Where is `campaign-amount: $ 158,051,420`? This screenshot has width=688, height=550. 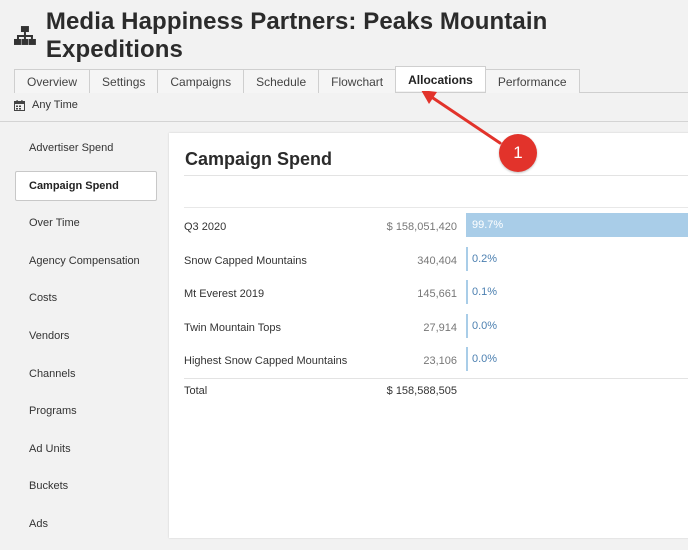
campaign-amount: $ 158,051,420 is located at coordinates (421, 227).